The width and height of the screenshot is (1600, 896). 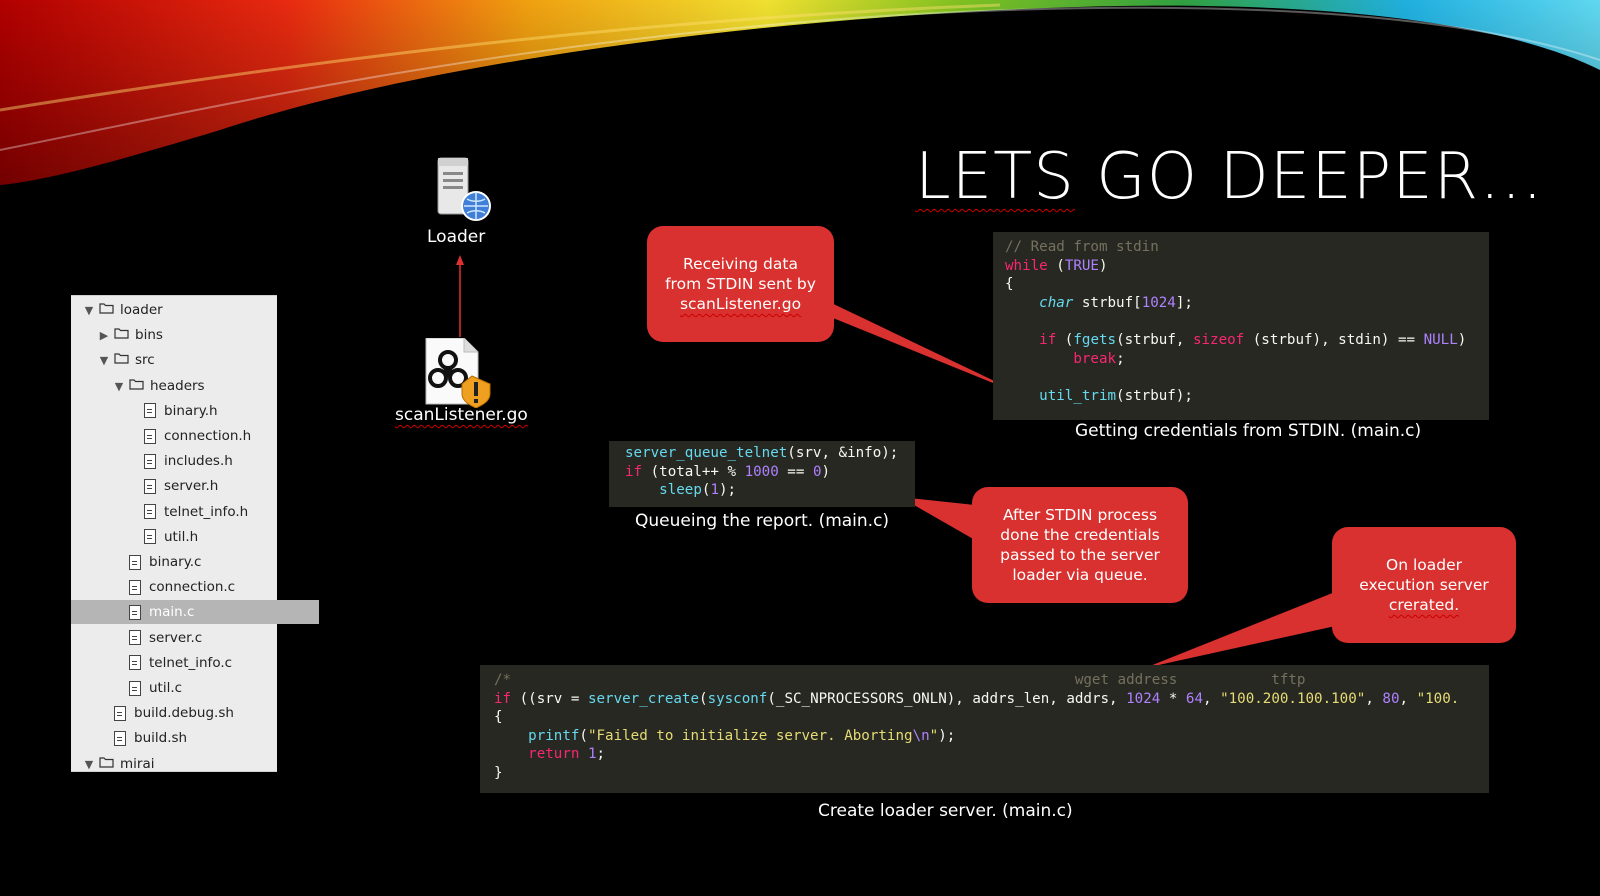 I want to click on code-line: char strbuf[1024];, so click(x=1116, y=302).